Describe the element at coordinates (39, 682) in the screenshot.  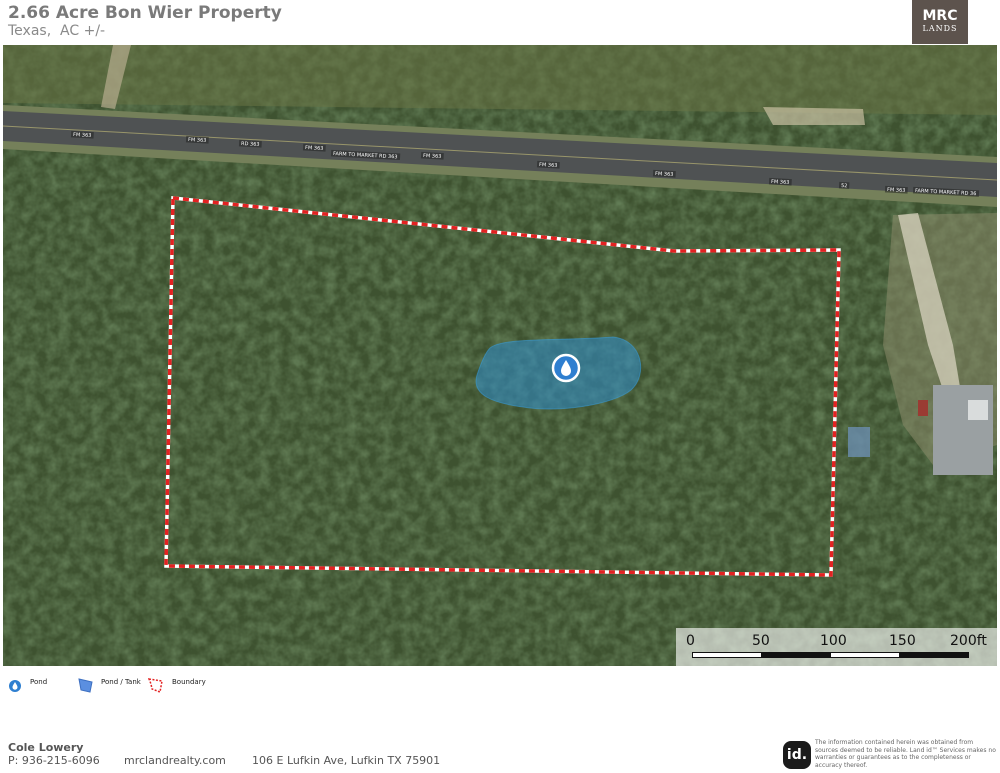
I see `legend-label-pond: Pond` at that location.